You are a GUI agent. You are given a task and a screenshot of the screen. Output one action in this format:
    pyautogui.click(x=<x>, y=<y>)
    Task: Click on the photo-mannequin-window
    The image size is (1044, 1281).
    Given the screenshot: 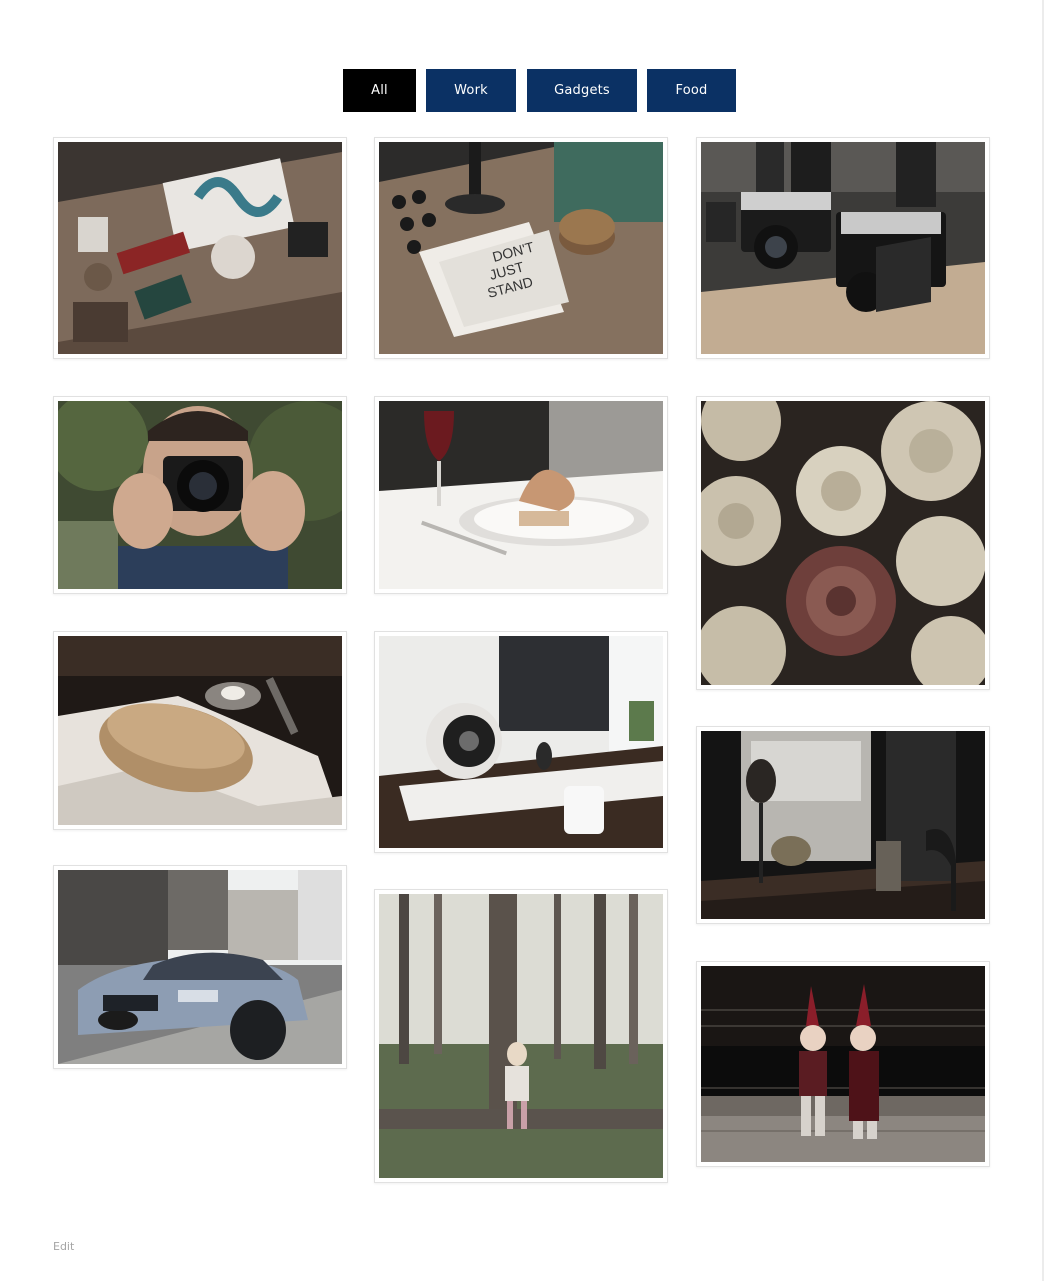 What is the action you would take?
    pyautogui.click(x=843, y=825)
    